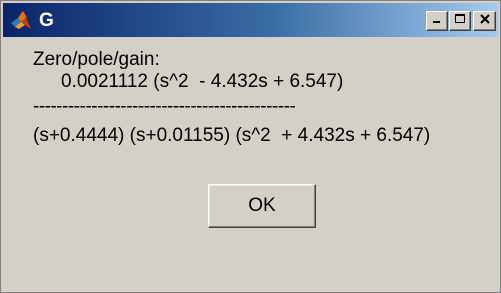  I want to click on matlab-logo-icon, so click(21, 21).